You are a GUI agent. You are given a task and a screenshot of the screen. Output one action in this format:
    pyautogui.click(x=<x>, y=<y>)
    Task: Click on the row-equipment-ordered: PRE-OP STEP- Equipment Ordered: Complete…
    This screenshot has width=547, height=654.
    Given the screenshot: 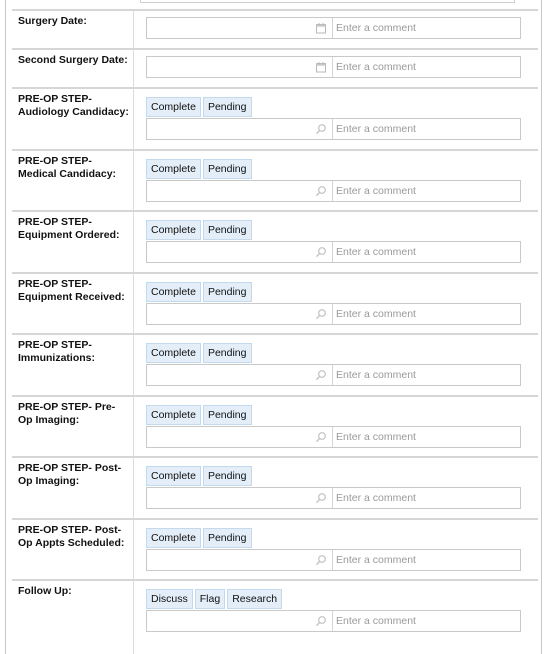 What is the action you would take?
    pyautogui.click(x=275, y=241)
    